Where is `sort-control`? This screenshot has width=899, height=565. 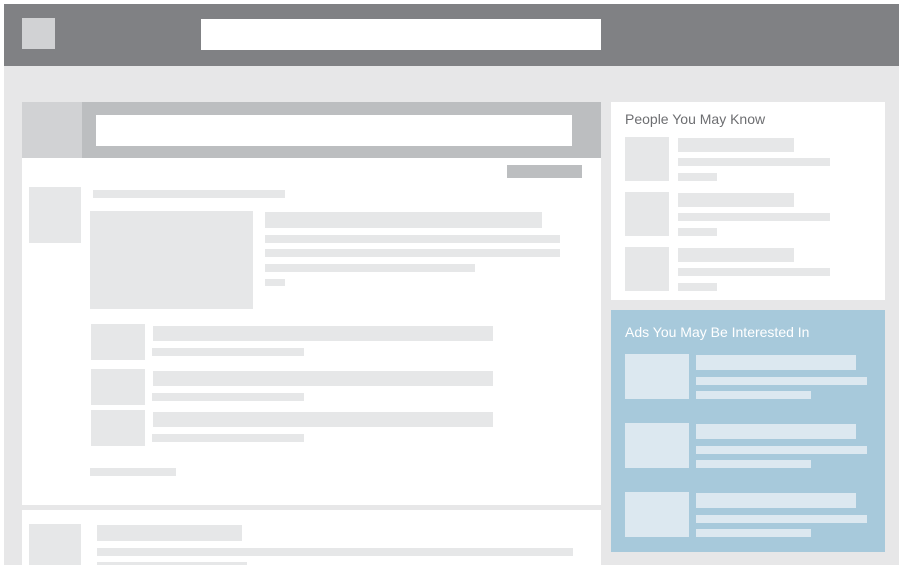
sort-control is located at coordinates (544, 171).